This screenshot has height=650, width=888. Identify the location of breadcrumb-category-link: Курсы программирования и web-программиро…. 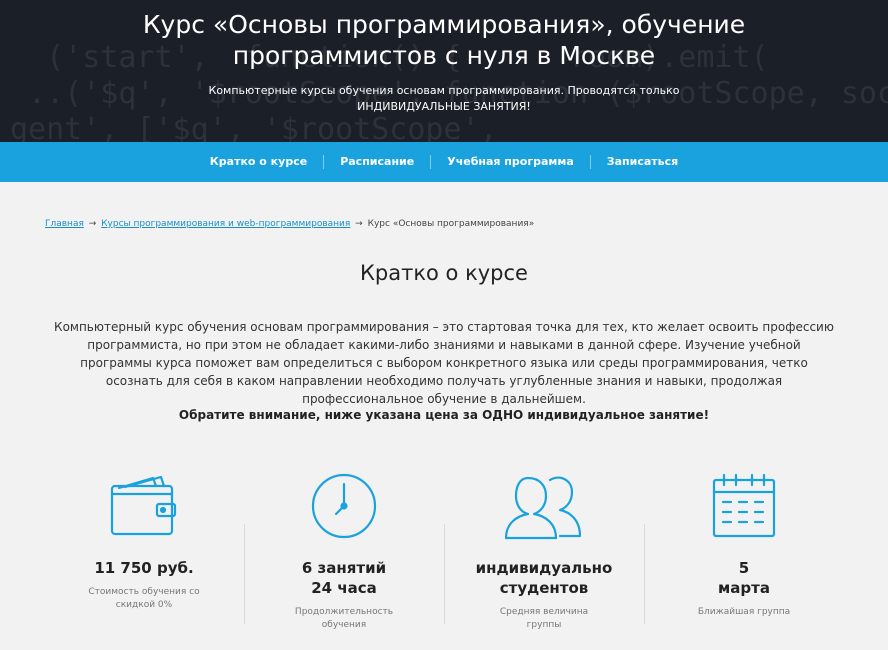
(225, 224).